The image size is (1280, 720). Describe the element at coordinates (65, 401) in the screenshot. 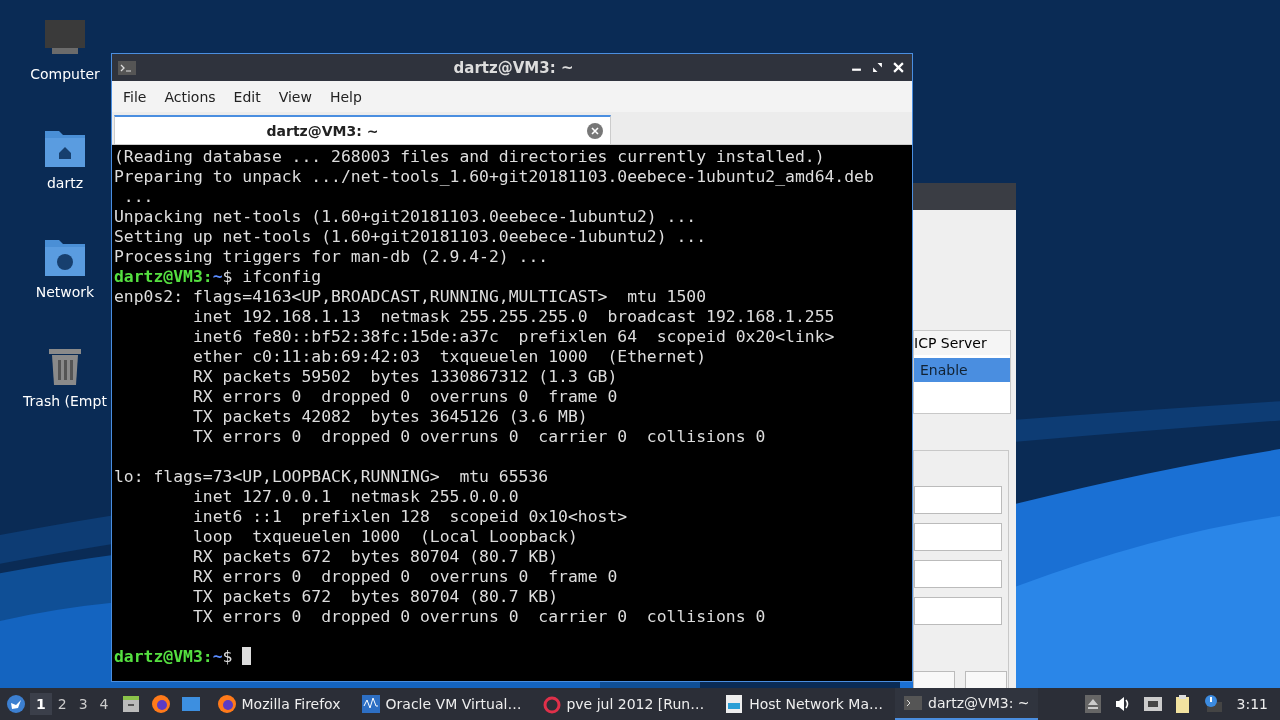

I see `desktop-icon-label: Trash (Empt` at that location.